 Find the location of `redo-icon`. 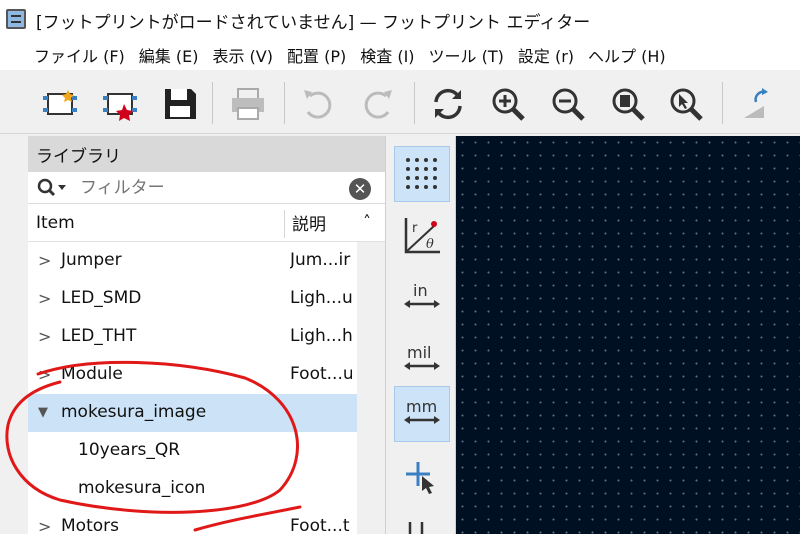

redo-icon is located at coordinates (378, 104).